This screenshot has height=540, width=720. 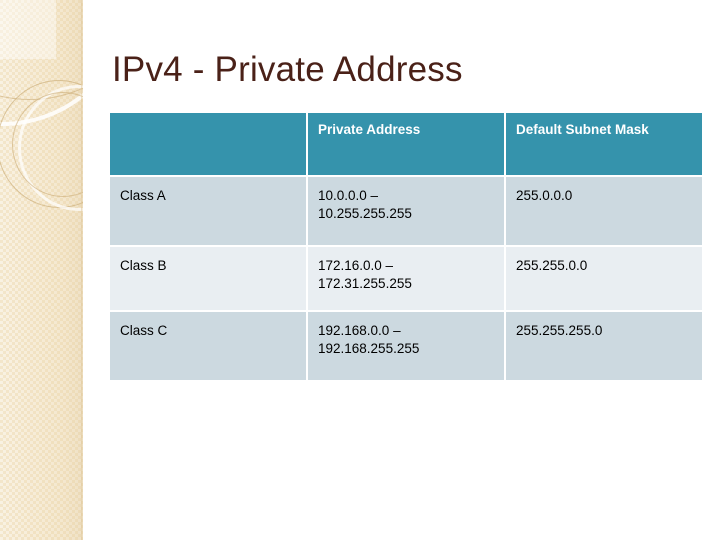 I want to click on range-end-a: 10.255.255.255, so click(x=365, y=213).